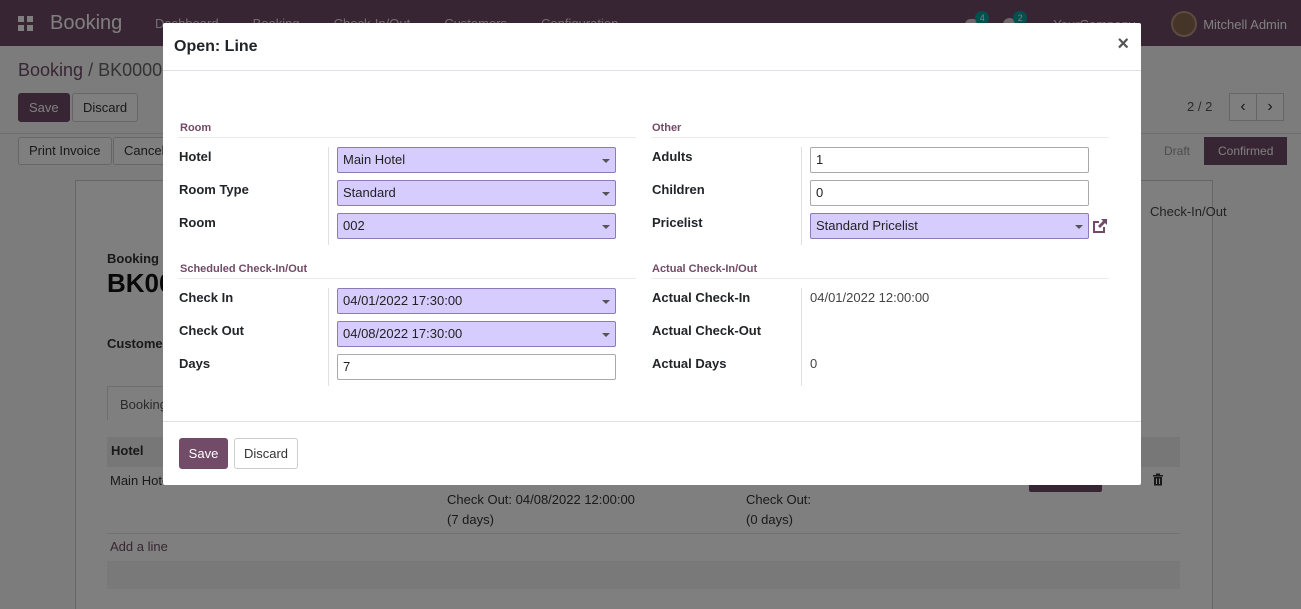 Image resolution: width=1301 pixels, height=609 pixels. What do you see at coordinates (949, 160) in the screenshot?
I see `adults-input: 1` at bounding box center [949, 160].